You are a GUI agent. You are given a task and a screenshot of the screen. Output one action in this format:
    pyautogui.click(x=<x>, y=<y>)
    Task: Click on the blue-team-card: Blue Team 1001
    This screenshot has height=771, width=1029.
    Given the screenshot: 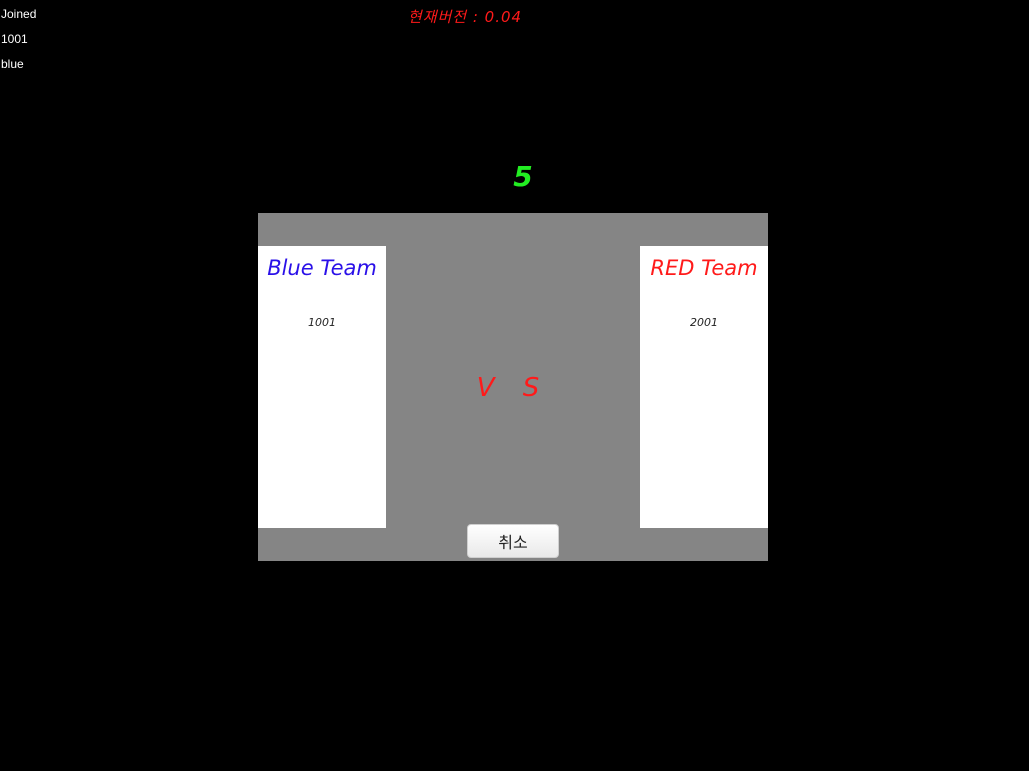 What is the action you would take?
    pyautogui.click(x=322, y=387)
    